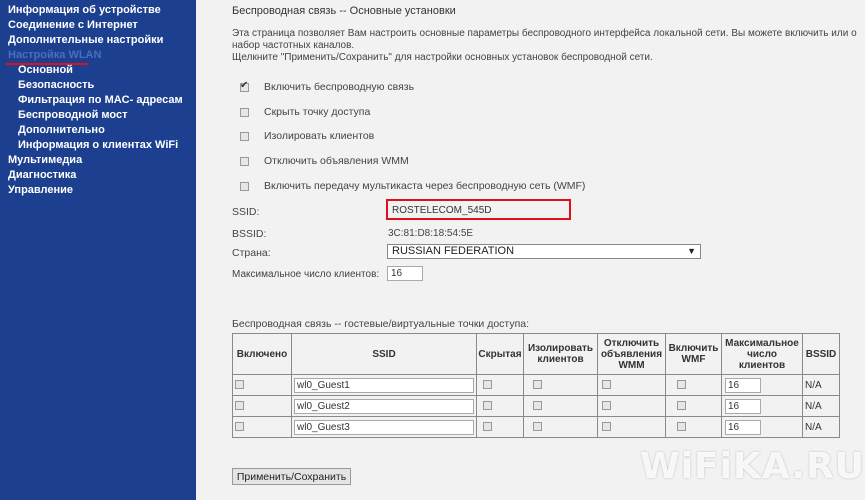 The image size is (865, 500). Describe the element at coordinates (384, 385) in the screenshot. I see `guest1-ssid-input: wl0_Guest1` at that location.